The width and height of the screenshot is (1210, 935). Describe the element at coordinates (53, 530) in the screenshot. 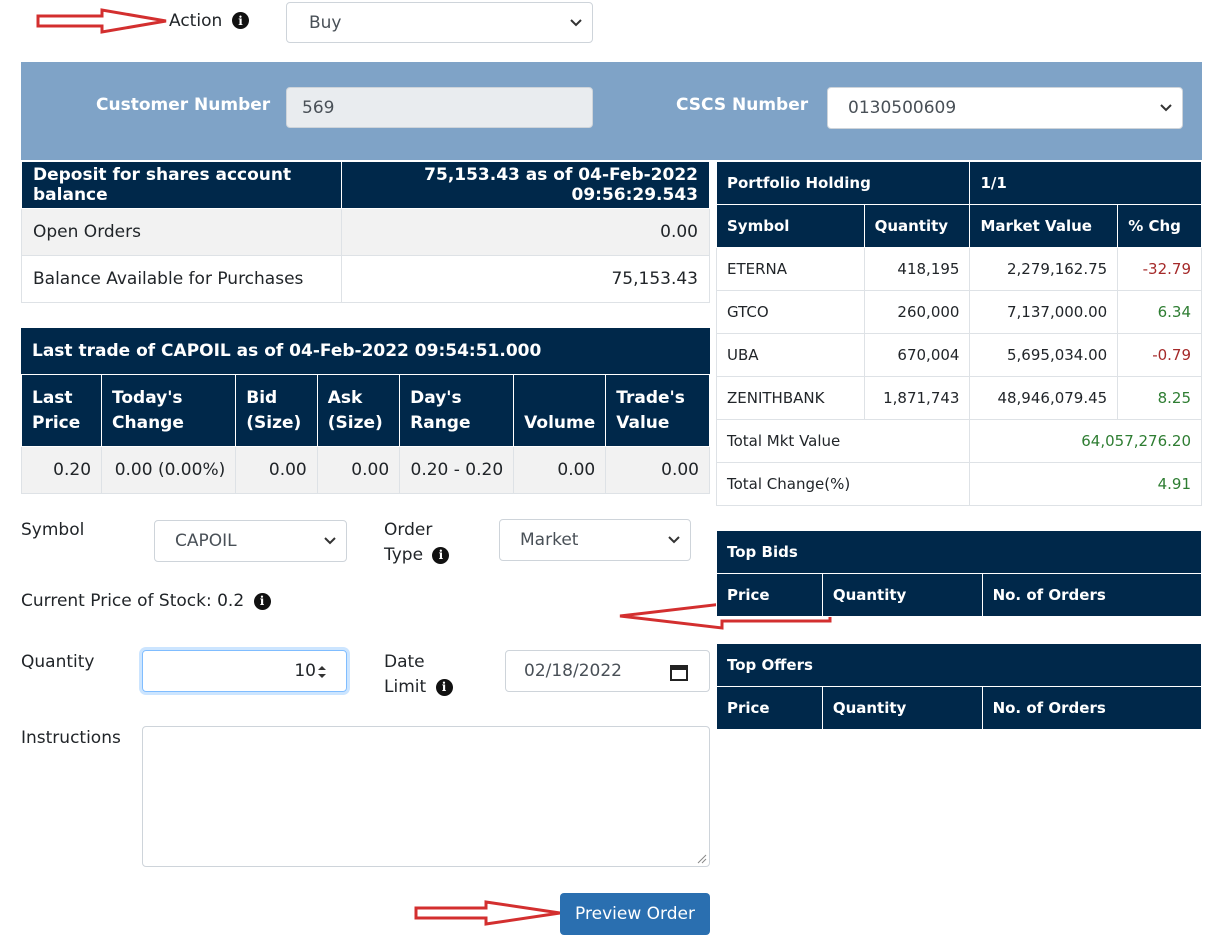

I see `symbol-label: Symbol` at that location.